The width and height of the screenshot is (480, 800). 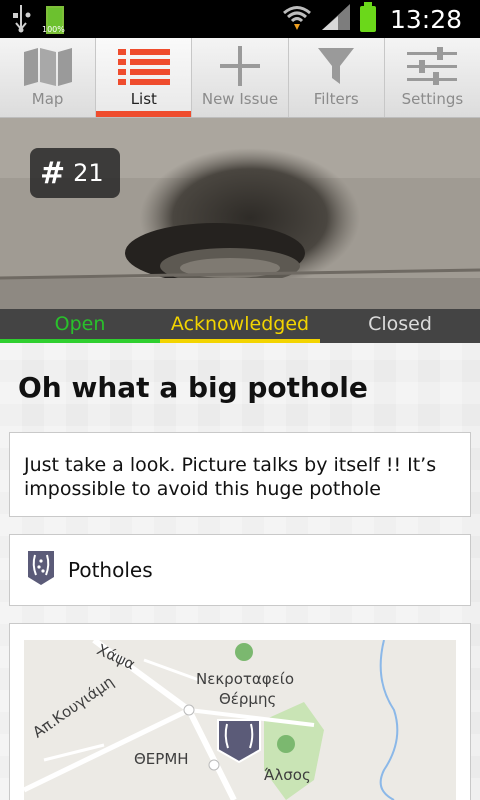 What do you see at coordinates (432, 99) in the screenshot?
I see `tab-settings-label: Settings` at bounding box center [432, 99].